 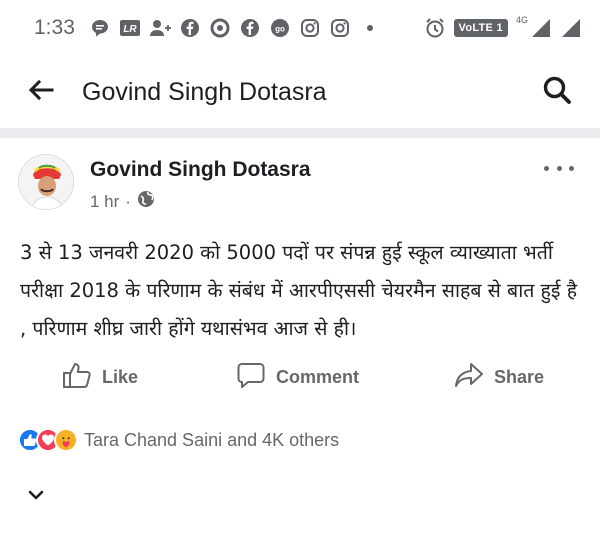 I want to click on comment-button: Comment, so click(x=297, y=377).